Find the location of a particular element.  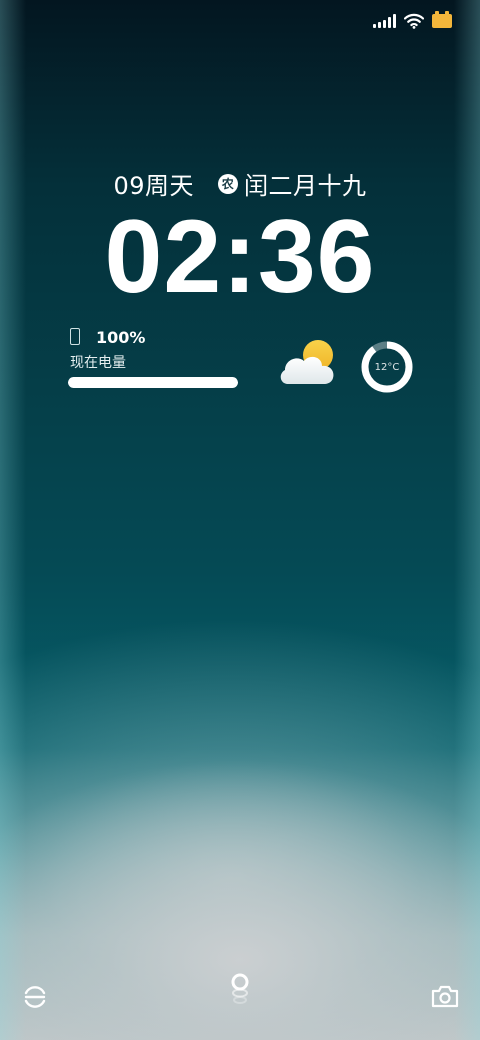

battery-percent: 100% is located at coordinates (121, 337).